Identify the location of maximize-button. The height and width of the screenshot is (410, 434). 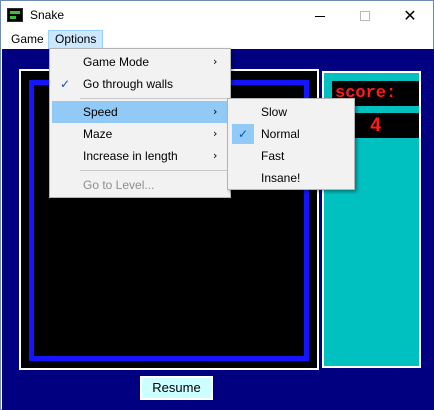
(365, 16).